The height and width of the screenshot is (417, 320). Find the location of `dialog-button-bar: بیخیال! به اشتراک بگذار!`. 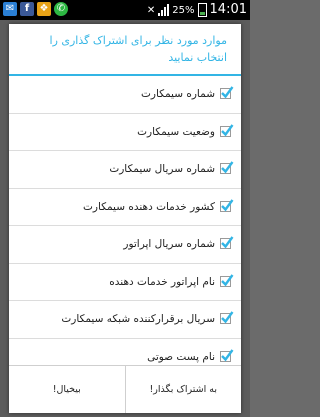

dialog-button-bar: بیخیال! به اشتراک بگذار! is located at coordinates (125, 389).